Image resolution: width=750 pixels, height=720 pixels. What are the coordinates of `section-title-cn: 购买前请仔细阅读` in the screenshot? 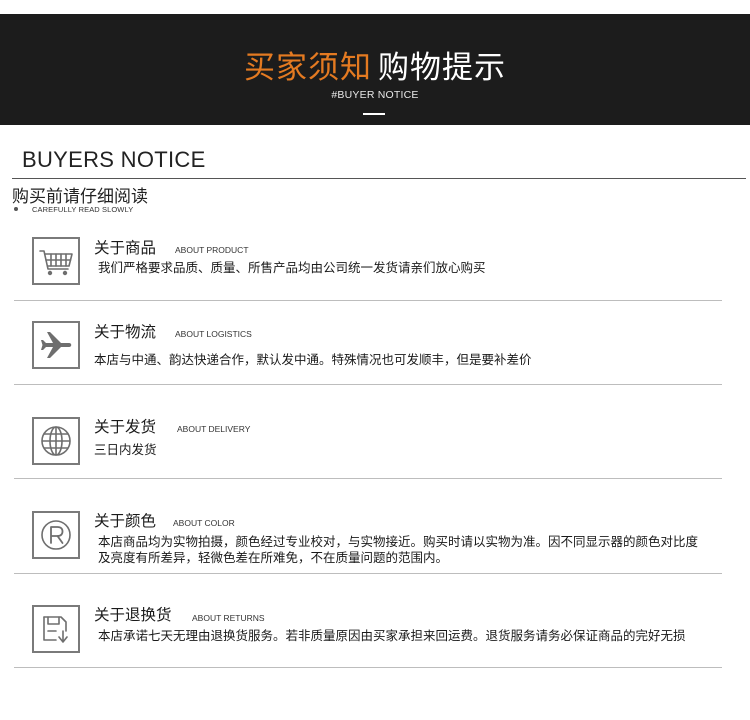 It's located at (80, 197).